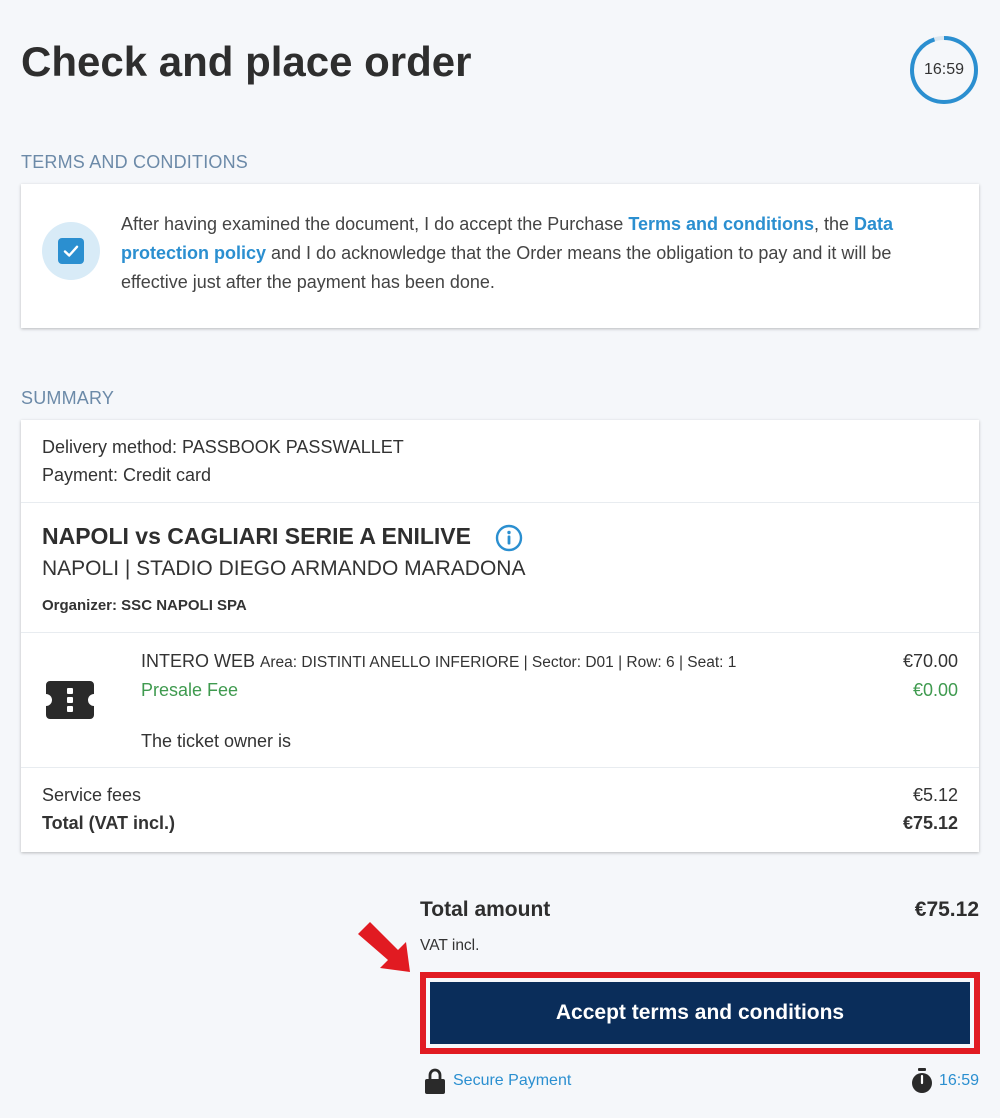 This screenshot has height=1118, width=1000. Describe the element at coordinates (930, 661) in the screenshot. I see `ticket-price: €70.00` at that location.